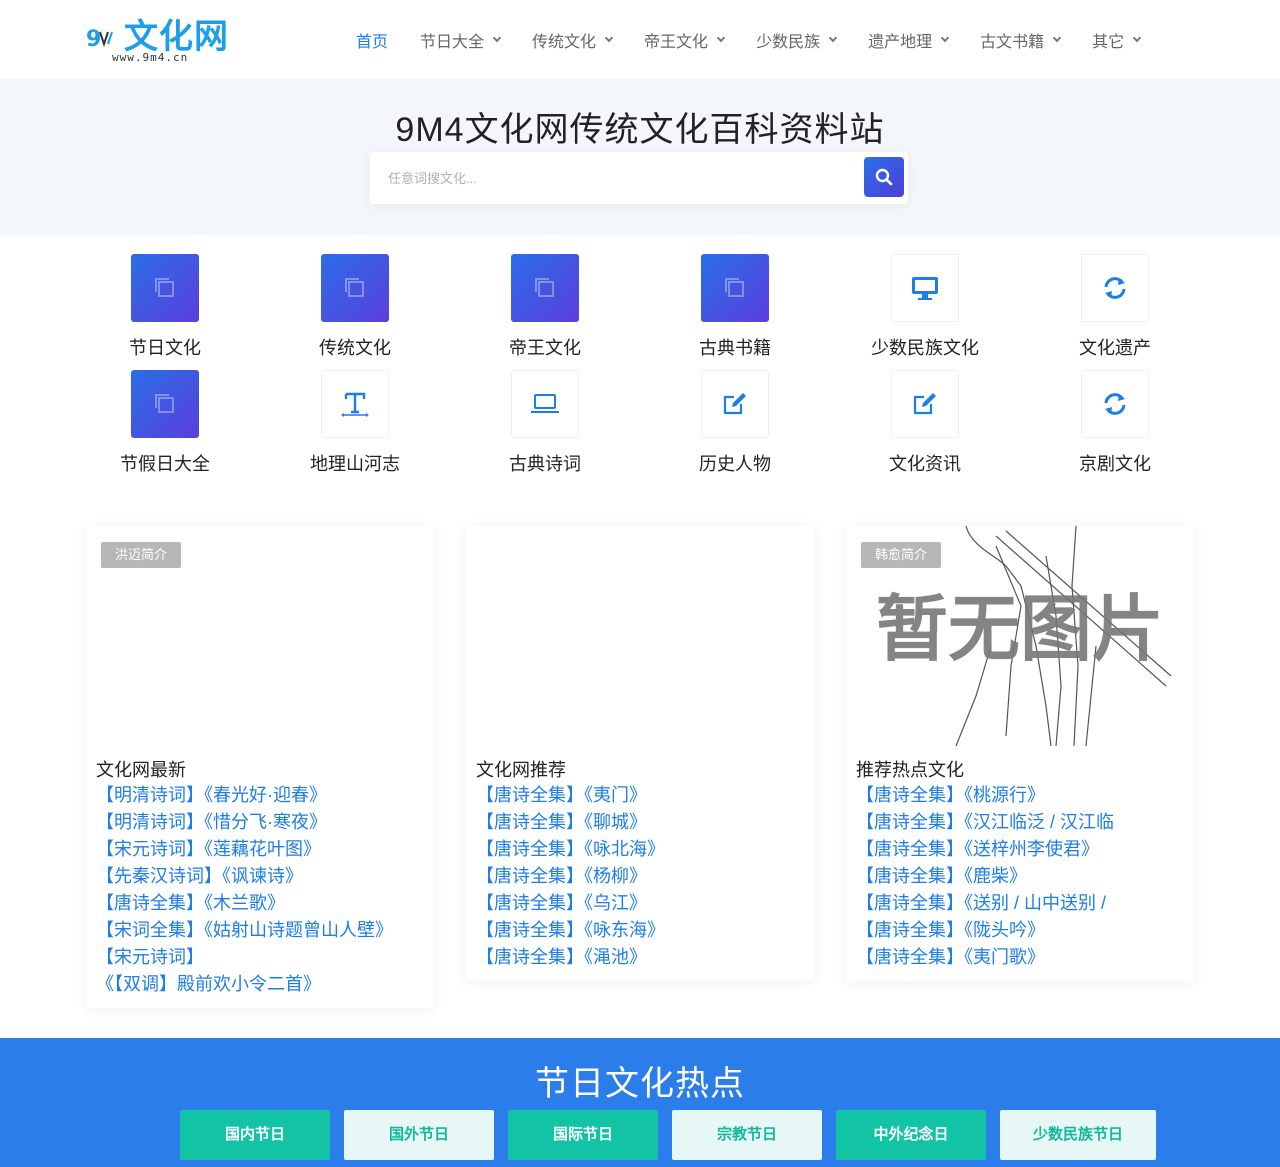  I want to click on search-box, so click(639, 178).